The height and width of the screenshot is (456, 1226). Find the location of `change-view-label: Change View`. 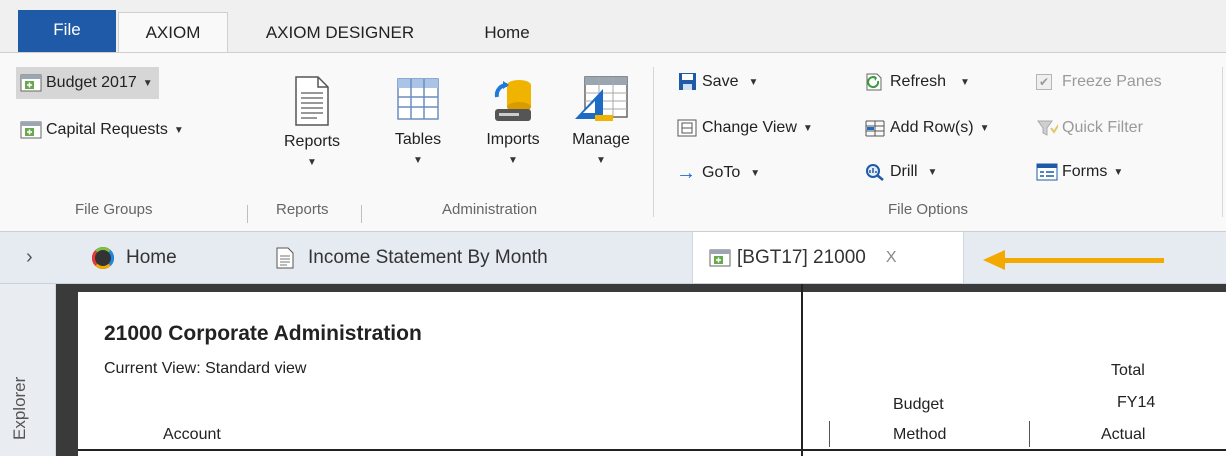

change-view-label: Change View is located at coordinates (749, 127).